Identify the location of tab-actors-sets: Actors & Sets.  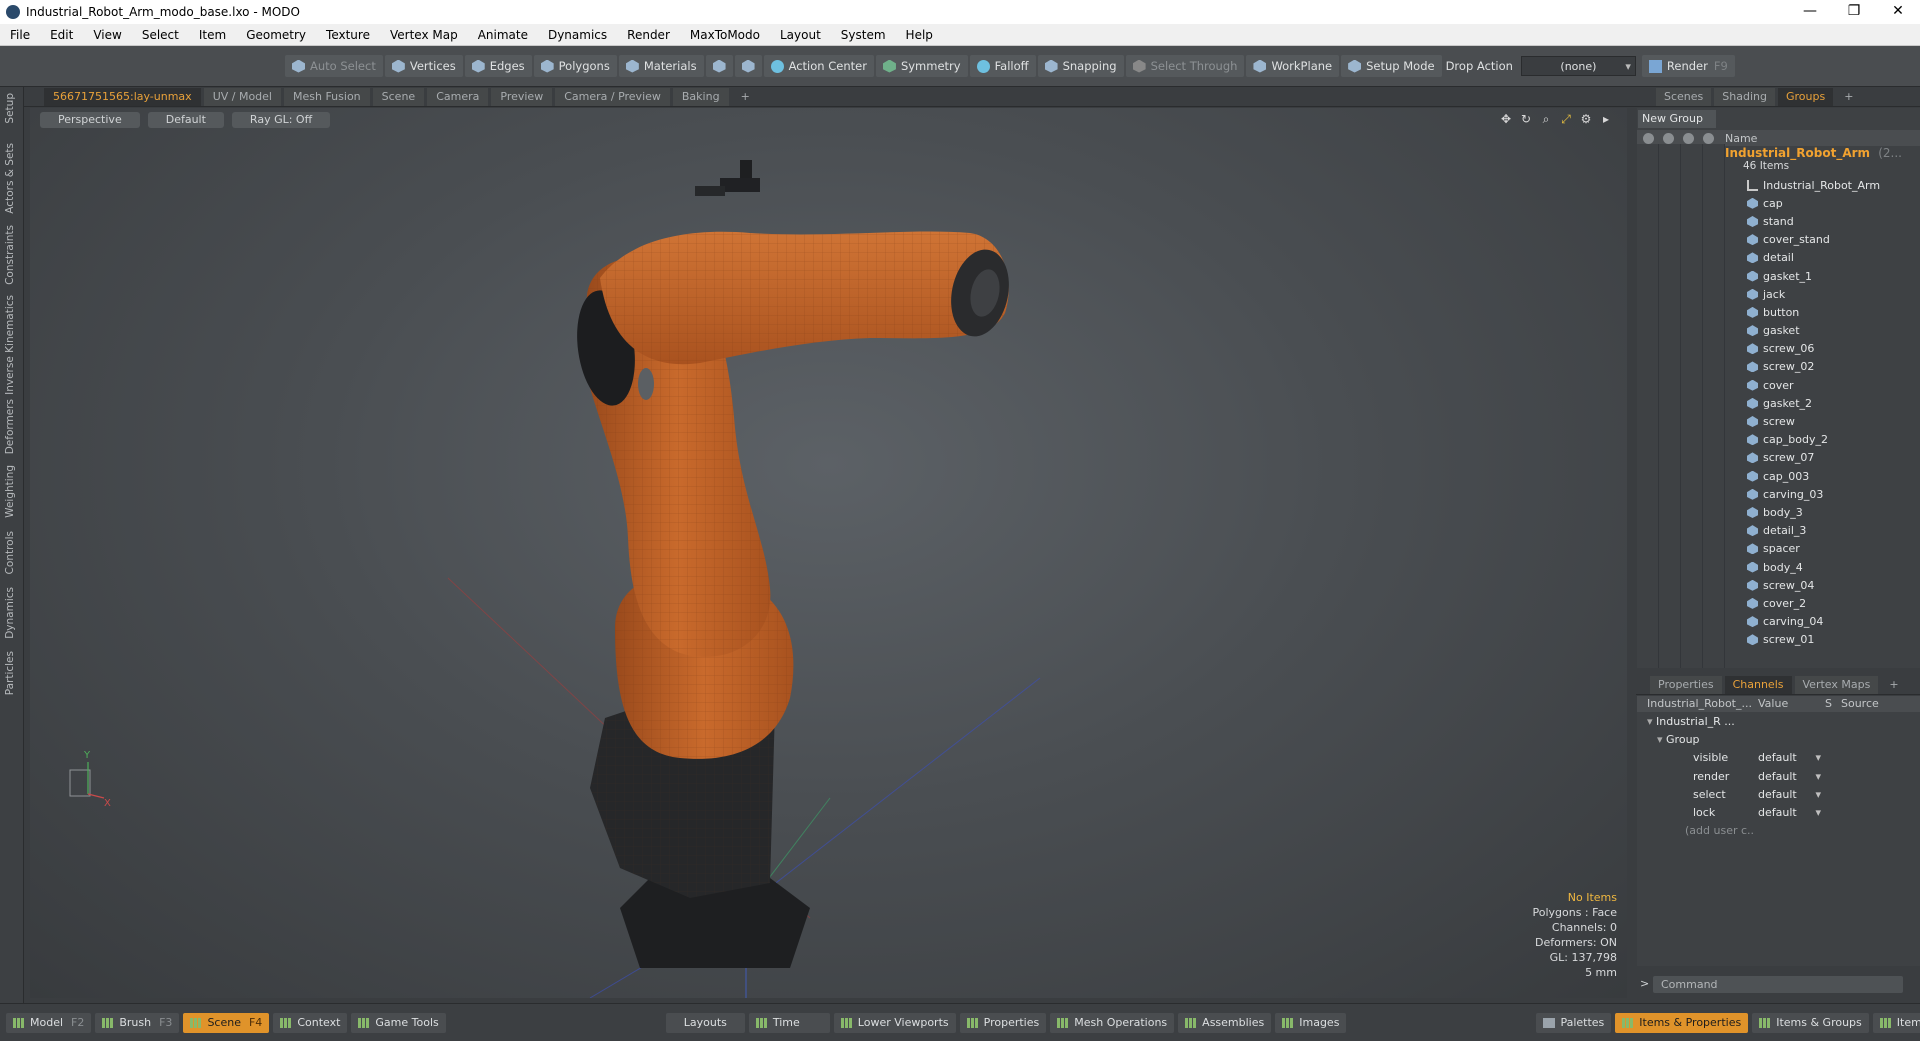
(10, 178).